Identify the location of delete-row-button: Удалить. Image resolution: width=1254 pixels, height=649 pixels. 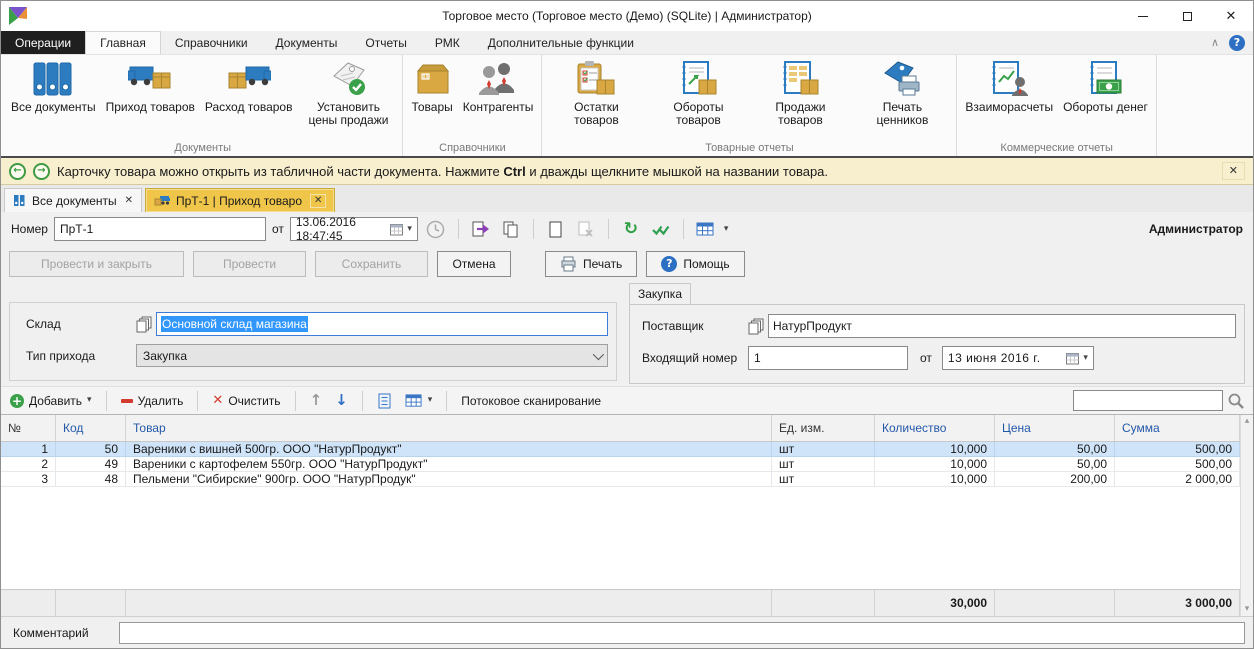
(152, 401).